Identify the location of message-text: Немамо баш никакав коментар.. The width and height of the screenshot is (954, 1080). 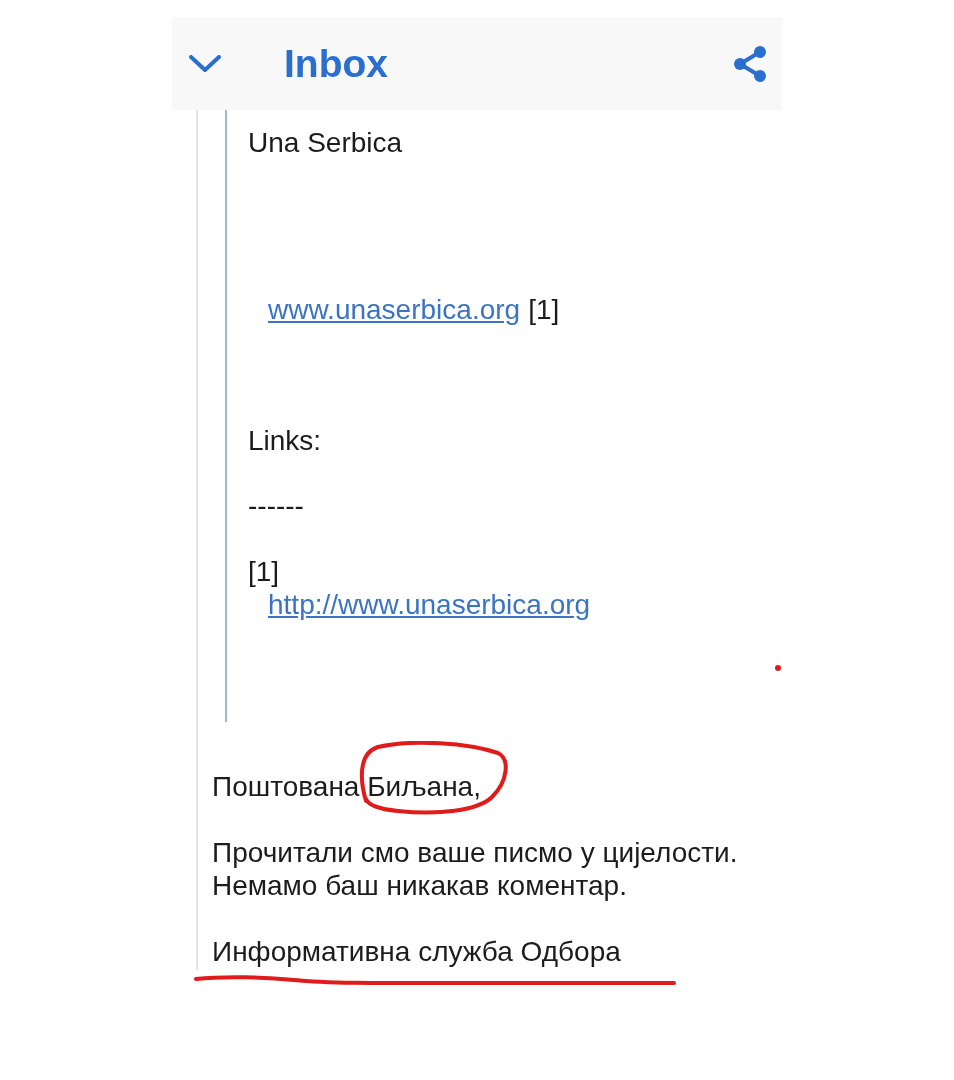
(419, 885).